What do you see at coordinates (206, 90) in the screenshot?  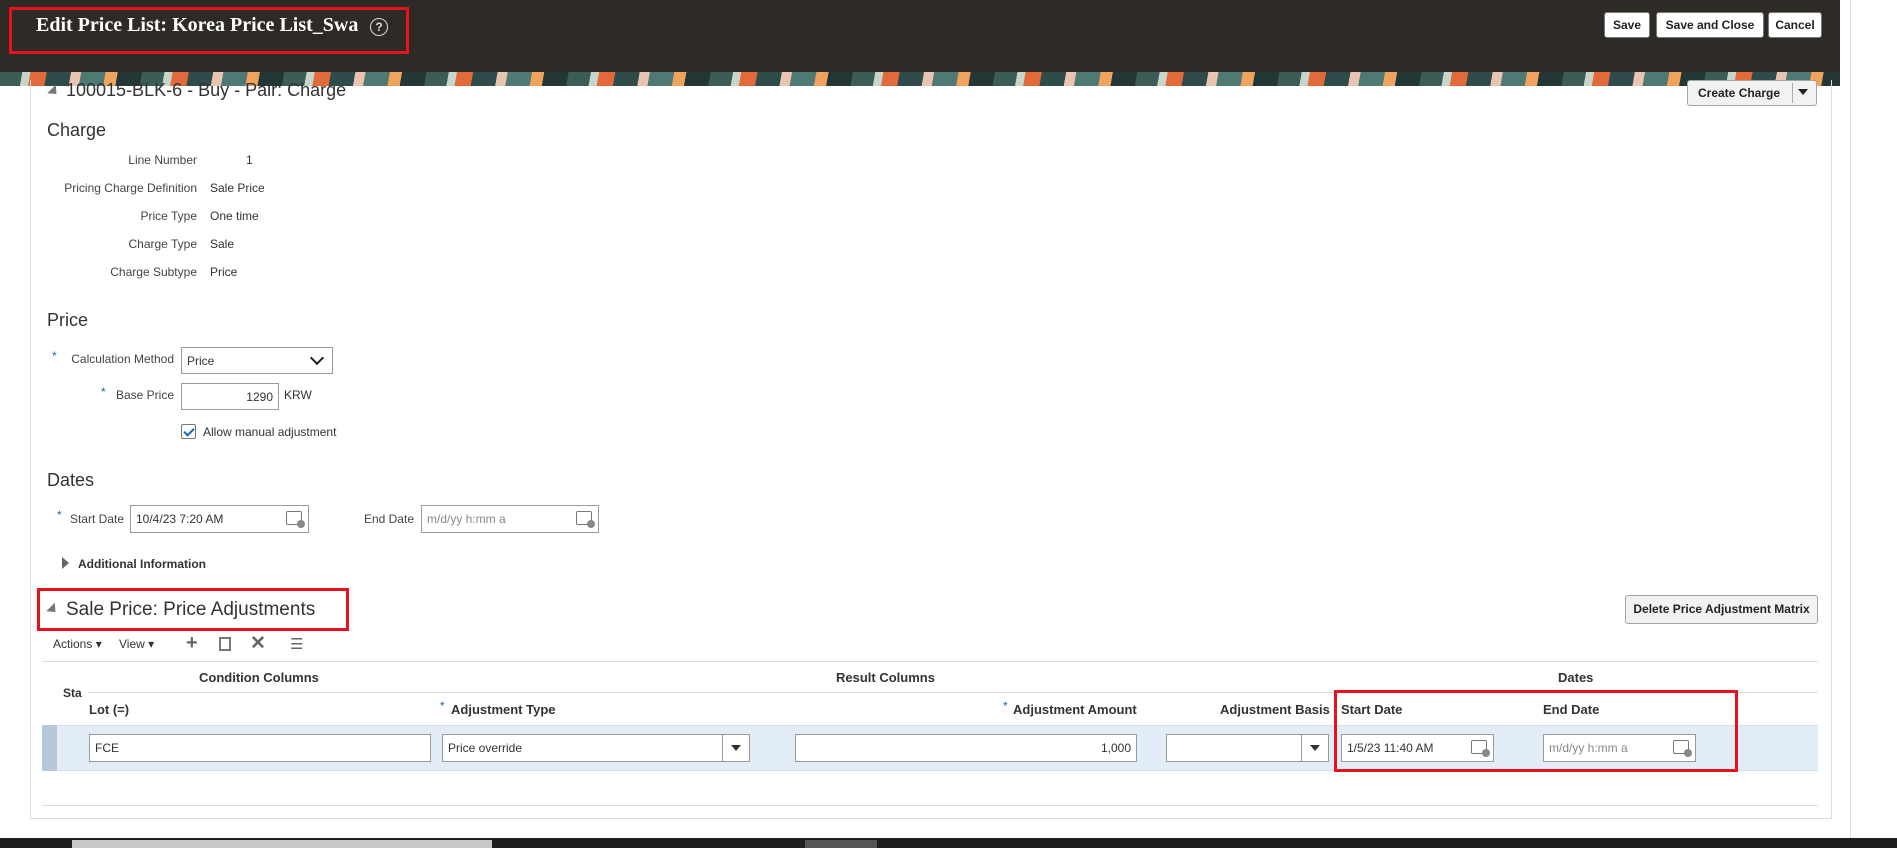 I see `charge-header-title: 100015-BLK-6 - Buy - Pair: Charge` at bounding box center [206, 90].